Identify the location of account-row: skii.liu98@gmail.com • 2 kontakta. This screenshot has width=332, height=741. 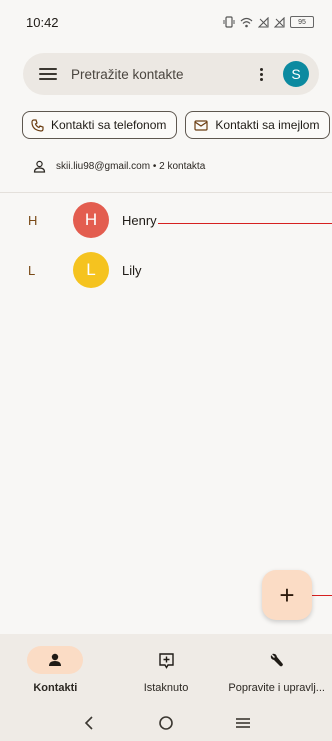
(119, 166).